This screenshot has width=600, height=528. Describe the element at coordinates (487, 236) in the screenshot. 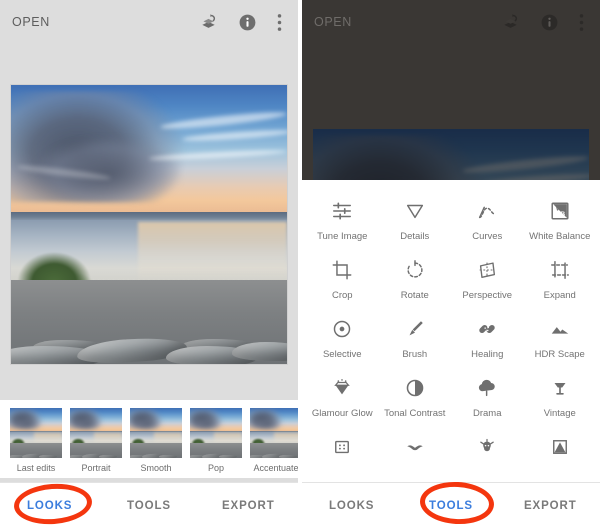

I see `tool-label: Curves` at that location.